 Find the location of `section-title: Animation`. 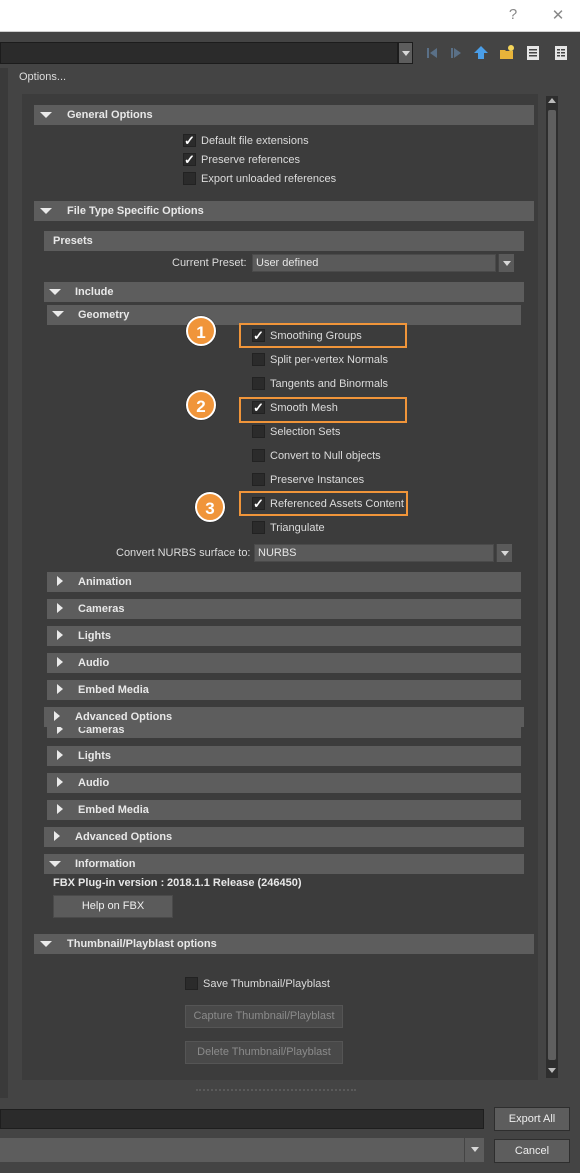

section-title: Animation is located at coordinates (105, 582).